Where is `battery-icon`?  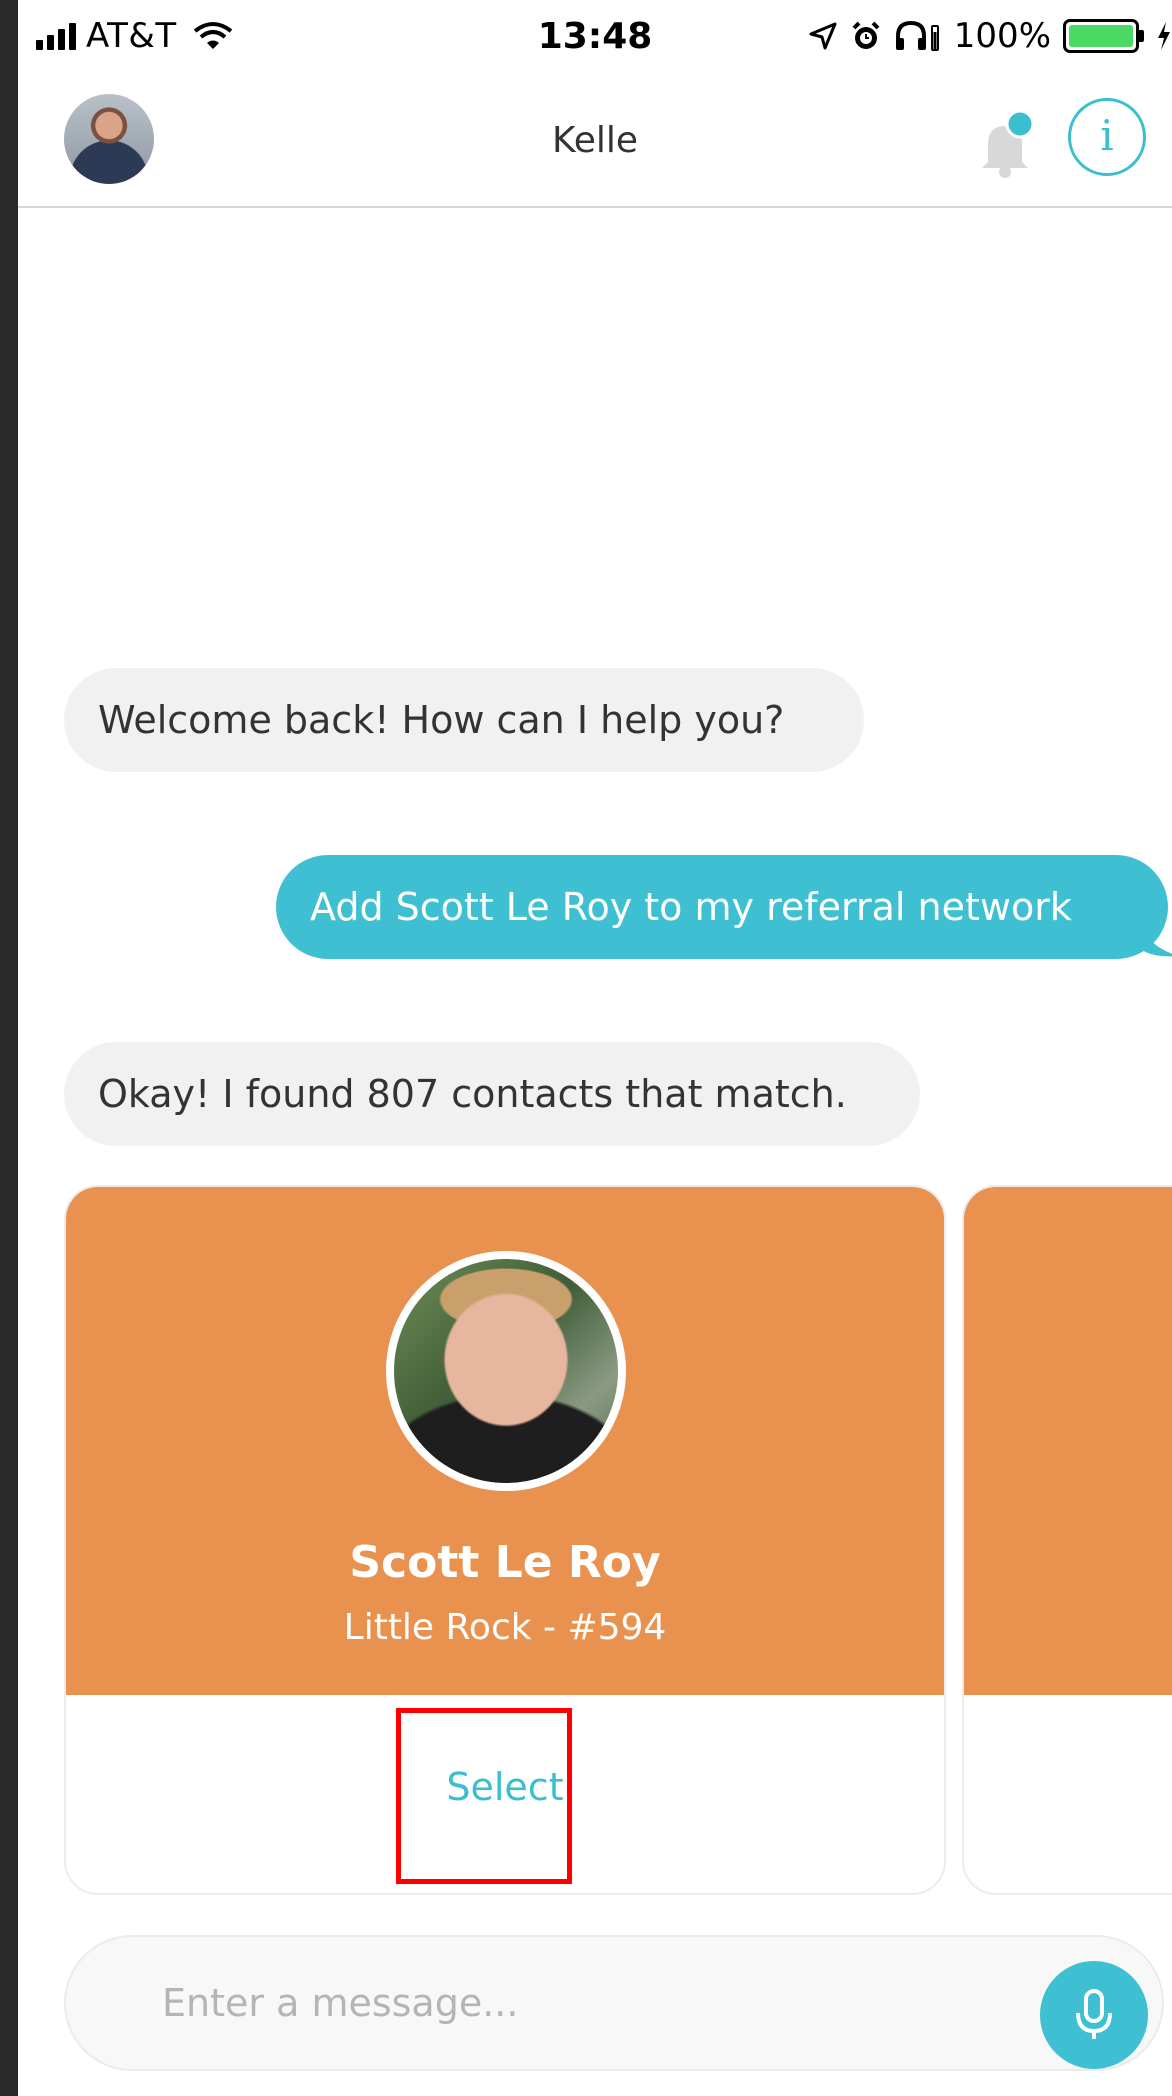
battery-icon is located at coordinates (1103, 36).